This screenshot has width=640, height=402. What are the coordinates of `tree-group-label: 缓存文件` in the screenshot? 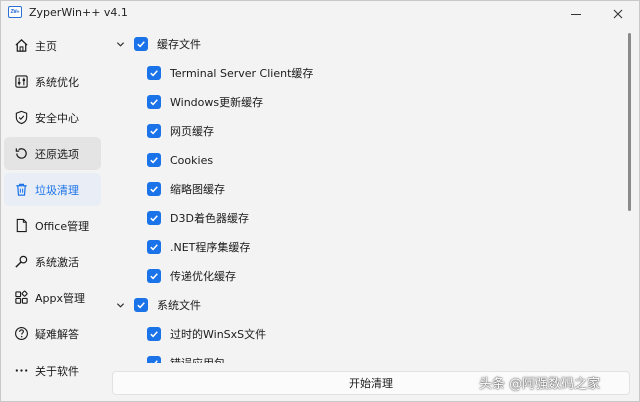 It's located at (179, 44).